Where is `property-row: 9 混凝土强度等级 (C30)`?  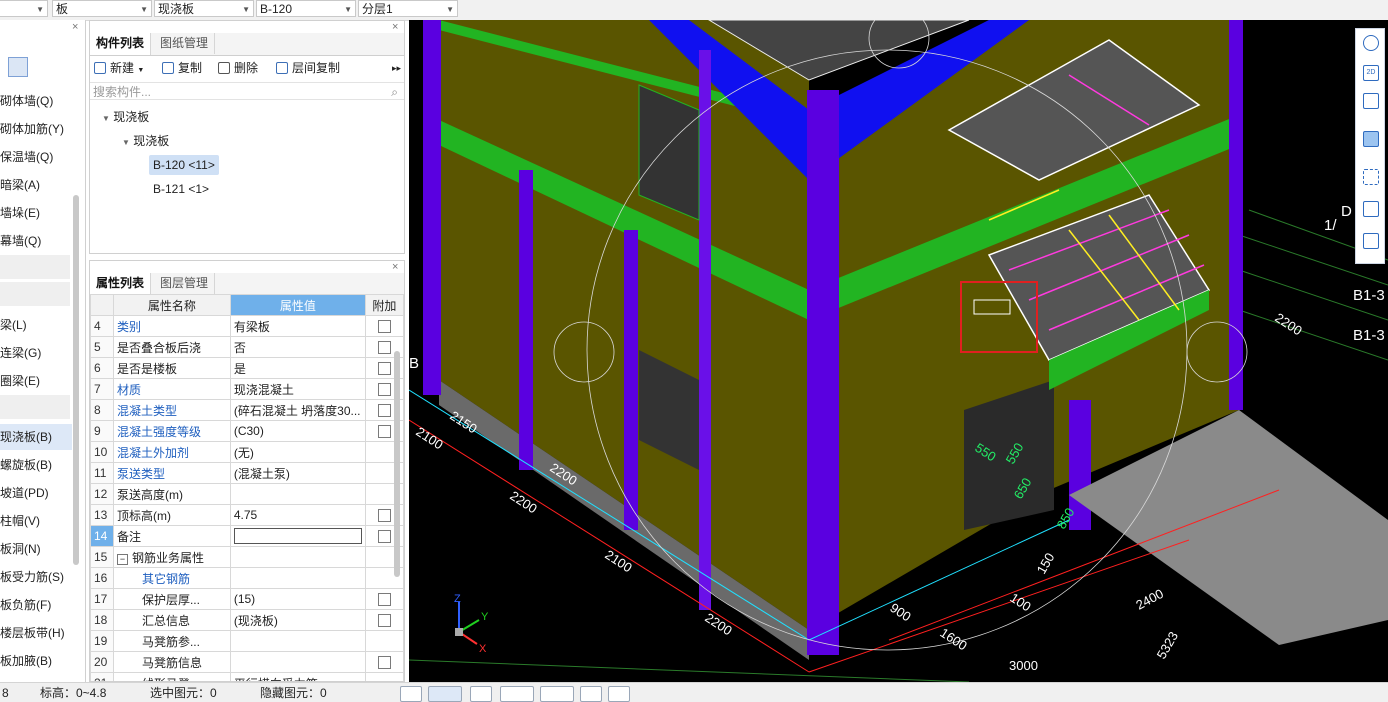
property-row: 9 混凝土强度等级 (C30) is located at coordinates (247, 431).